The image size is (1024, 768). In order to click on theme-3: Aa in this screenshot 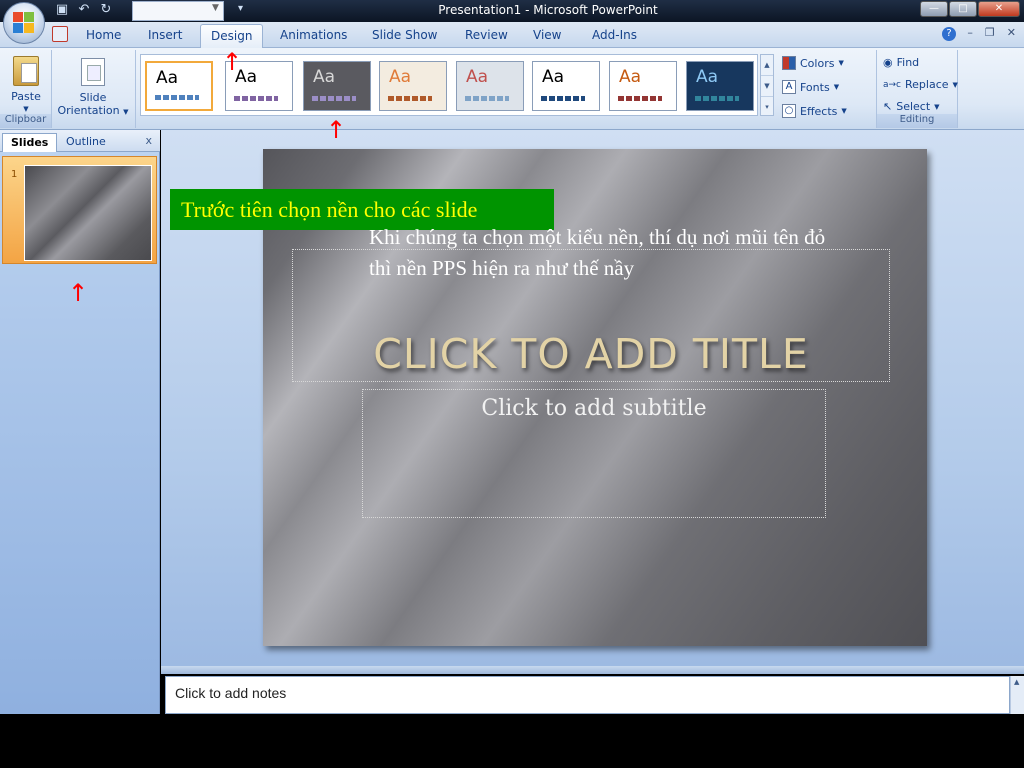, I will do `click(337, 86)`.